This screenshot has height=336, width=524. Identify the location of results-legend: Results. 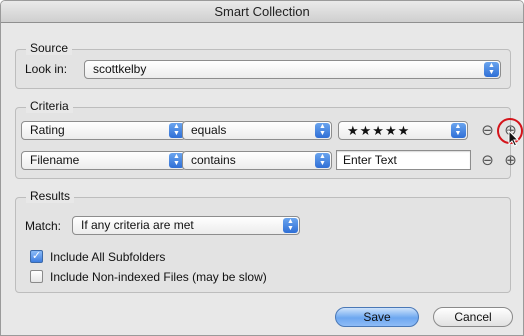
(50, 196).